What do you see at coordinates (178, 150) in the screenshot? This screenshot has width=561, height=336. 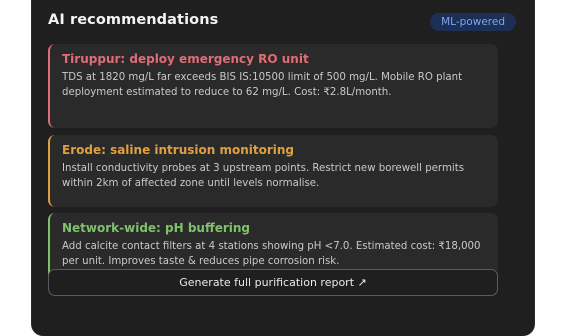 I see `card-title: Erode: saline intrusion monitoring` at bounding box center [178, 150].